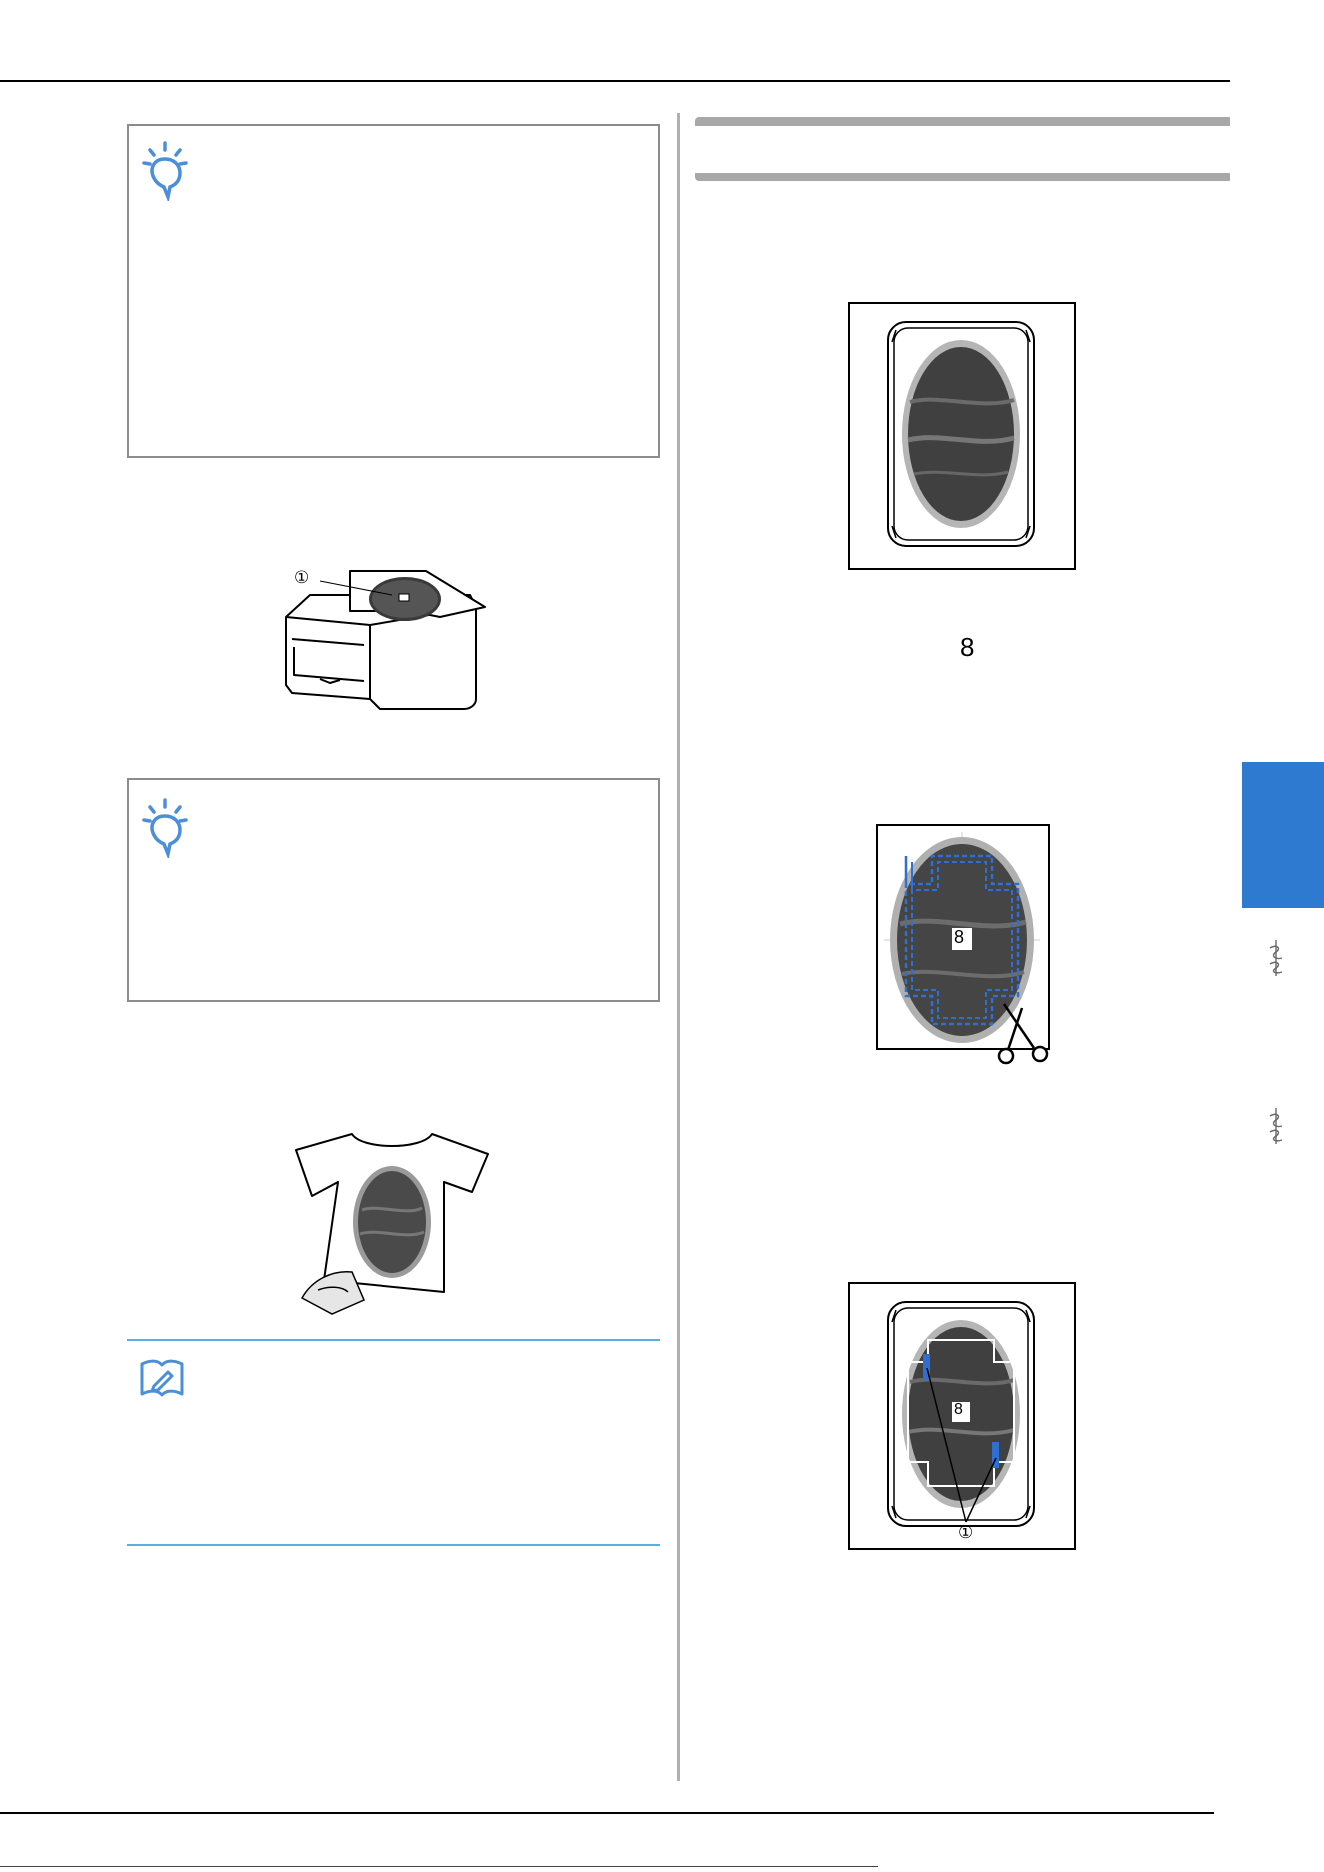 The height and width of the screenshot is (1872, 1324). What do you see at coordinates (967, 647) in the screenshot?
I see `inline-center-mark: 8` at bounding box center [967, 647].